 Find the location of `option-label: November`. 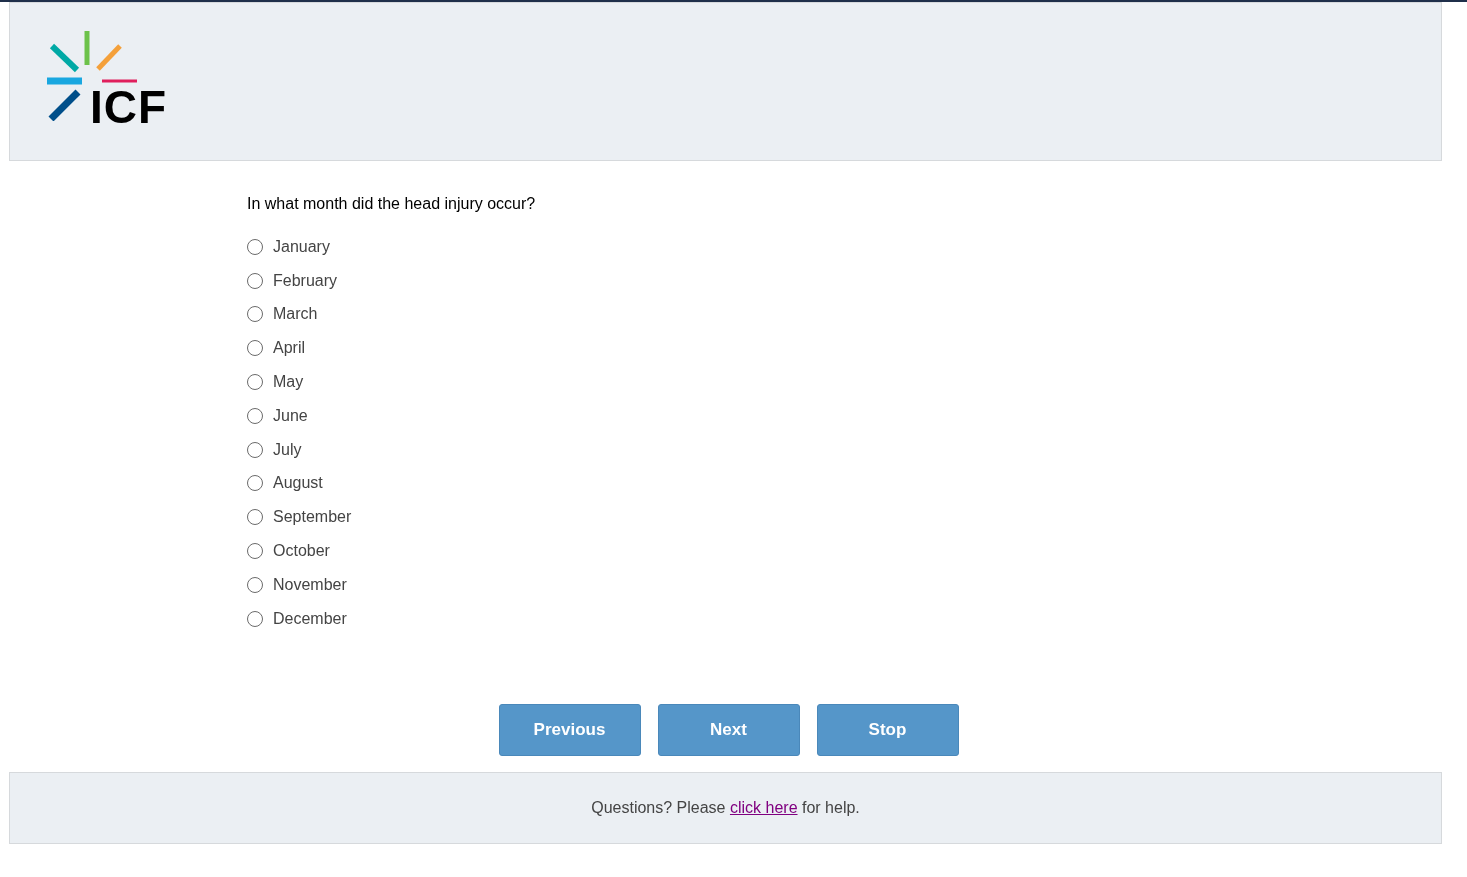

option-label: November is located at coordinates (310, 584).